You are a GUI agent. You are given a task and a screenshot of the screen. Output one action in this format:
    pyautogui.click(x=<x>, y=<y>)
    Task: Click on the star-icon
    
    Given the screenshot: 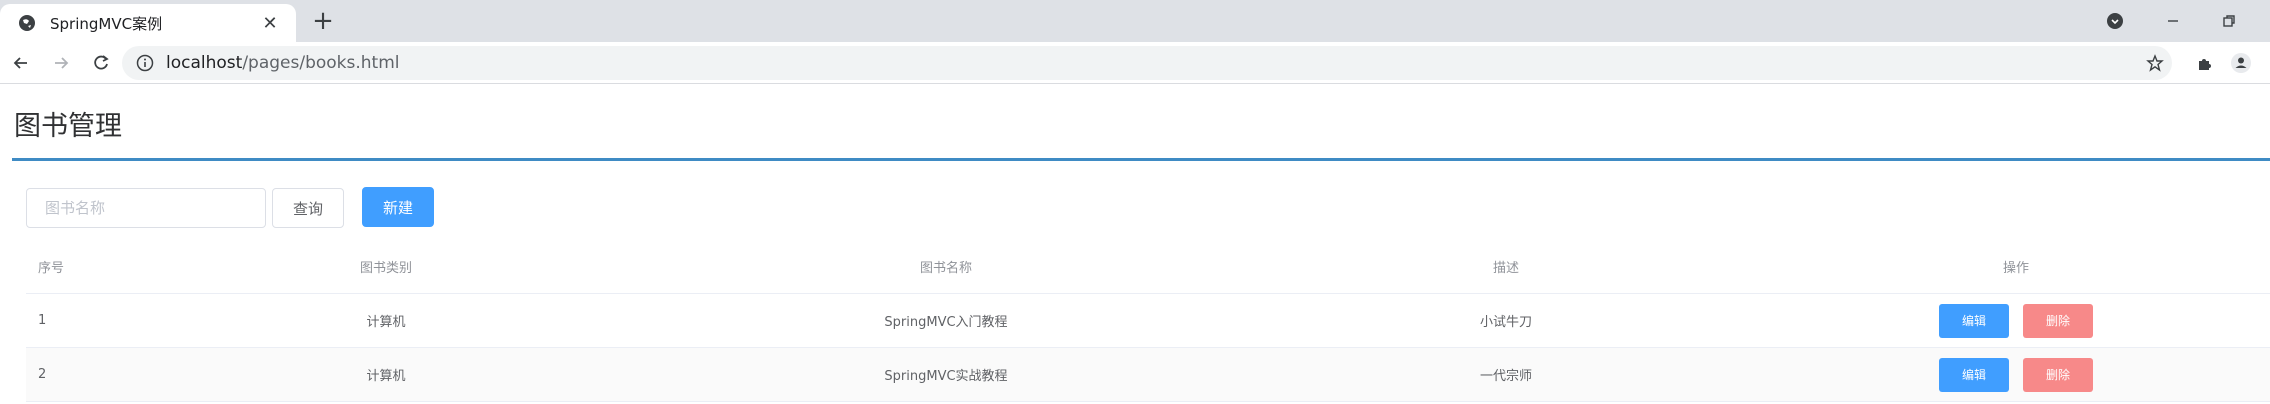 What is the action you would take?
    pyautogui.click(x=2155, y=63)
    